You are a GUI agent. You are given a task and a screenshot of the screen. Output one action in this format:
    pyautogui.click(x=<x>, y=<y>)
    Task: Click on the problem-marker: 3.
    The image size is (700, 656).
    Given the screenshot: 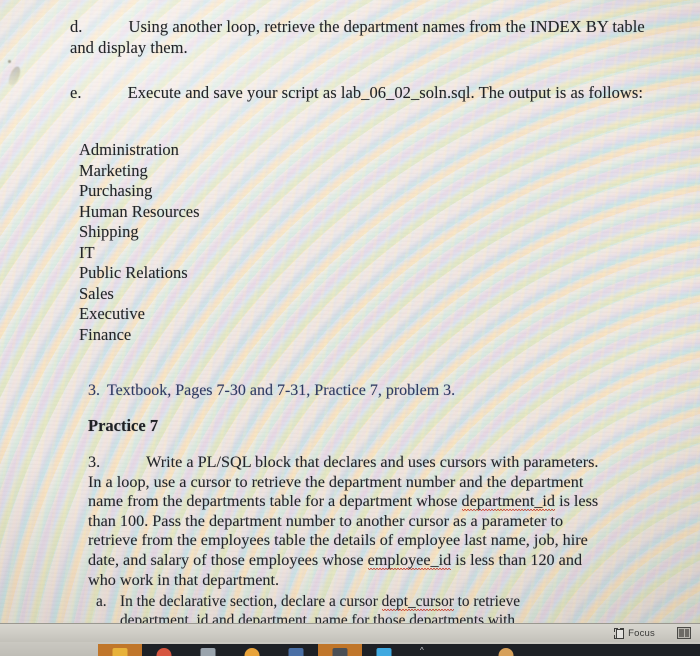 What is the action you would take?
    pyautogui.click(x=94, y=462)
    